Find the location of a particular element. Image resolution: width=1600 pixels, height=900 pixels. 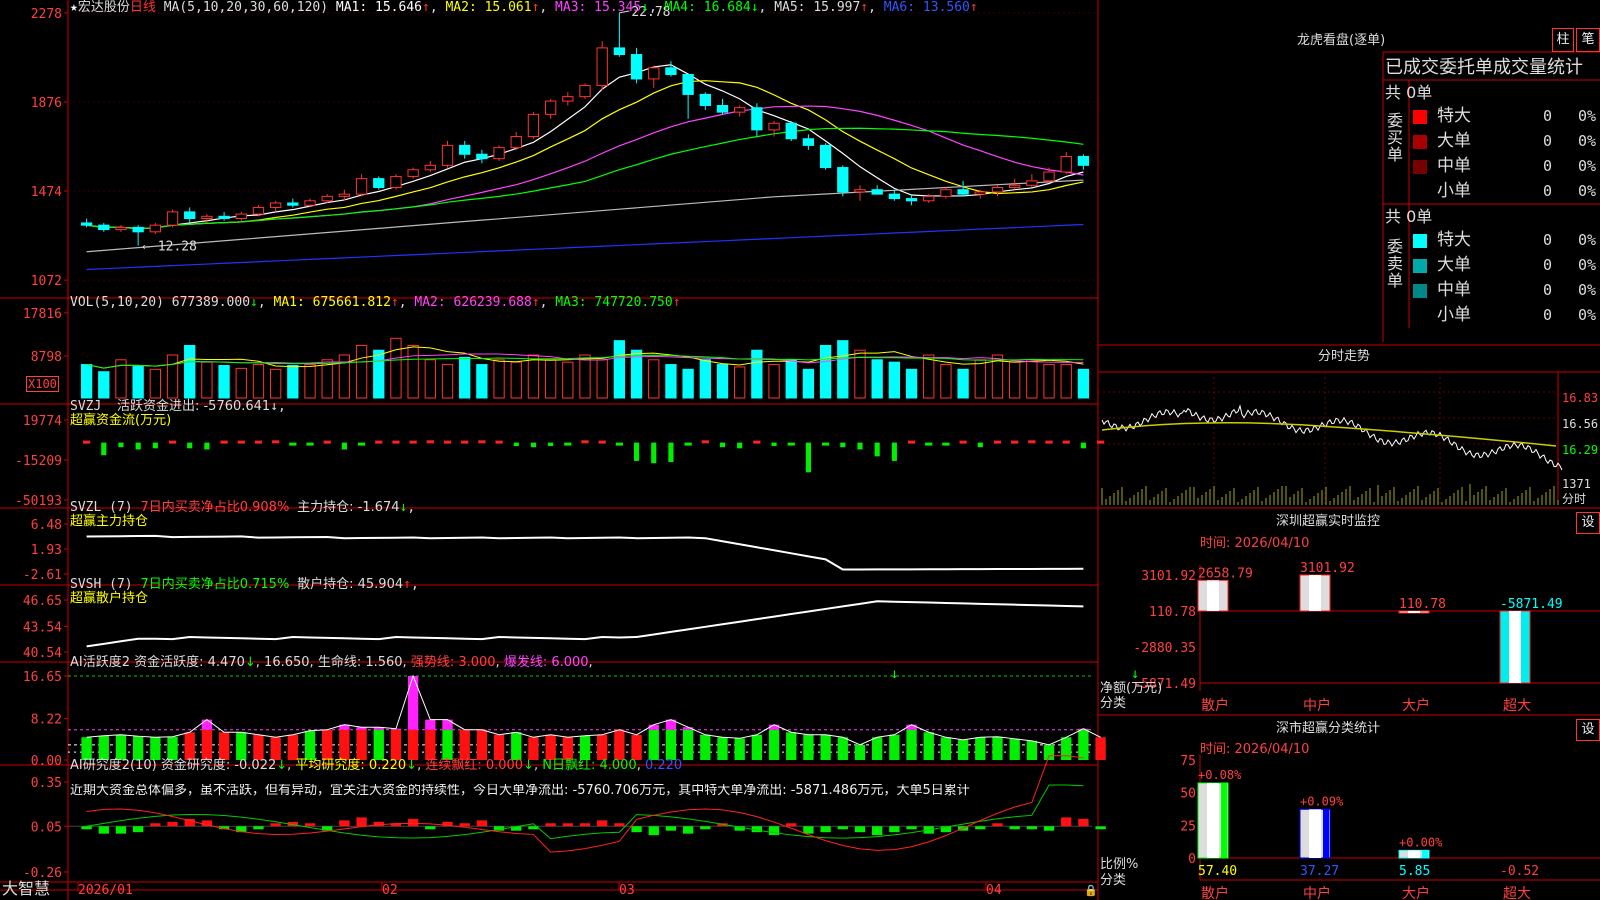

volma-2: MA2: 626239.688 is located at coordinates (473, 302).